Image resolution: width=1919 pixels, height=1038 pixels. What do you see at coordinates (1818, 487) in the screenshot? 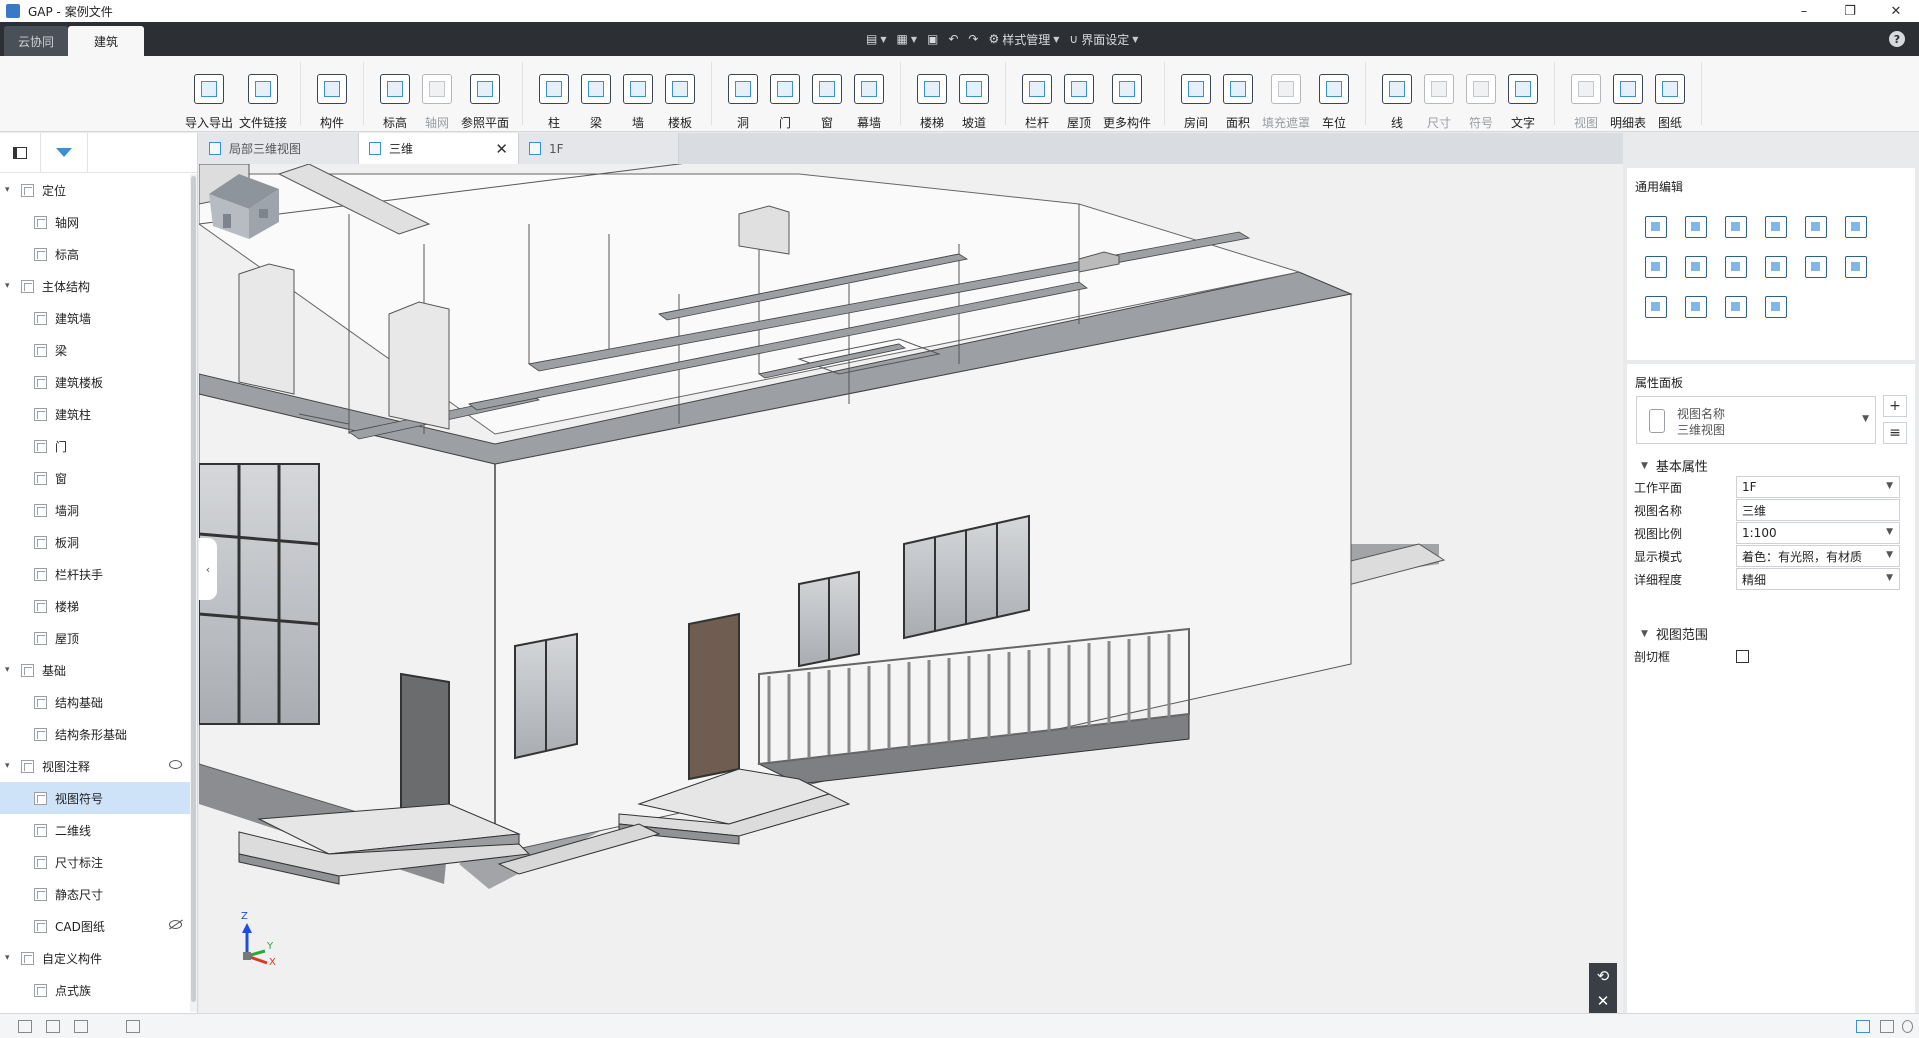
I see `property-dropdown: 1F ▼` at bounding box center [1818, 487].